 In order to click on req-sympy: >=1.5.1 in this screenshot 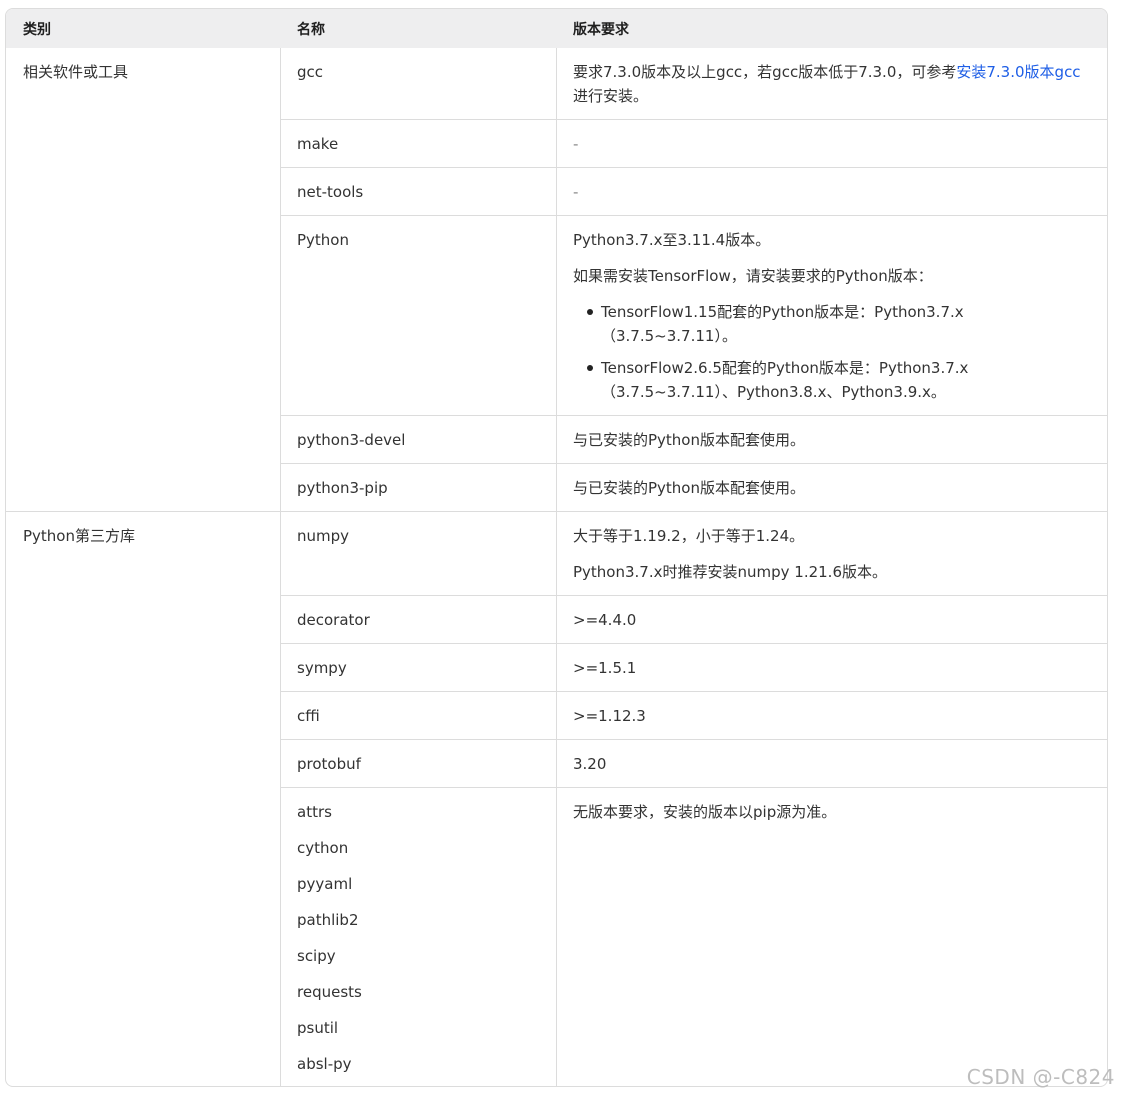, I will do `click(605, 668)`.